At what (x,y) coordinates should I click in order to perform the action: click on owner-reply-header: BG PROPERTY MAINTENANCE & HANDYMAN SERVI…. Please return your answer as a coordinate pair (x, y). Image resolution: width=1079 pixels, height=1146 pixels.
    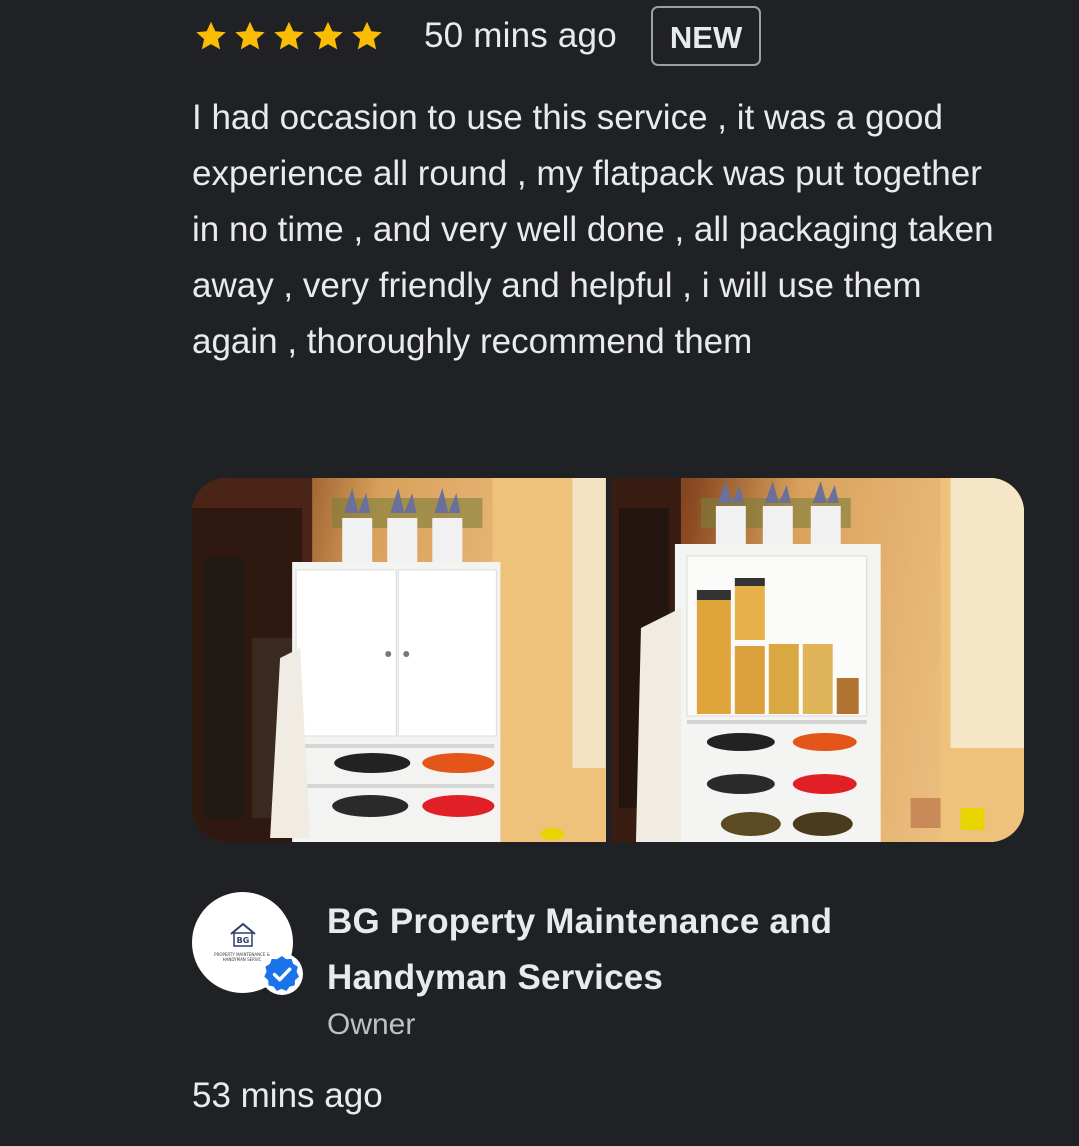
    Looking at the image, I should click on (602, 966).